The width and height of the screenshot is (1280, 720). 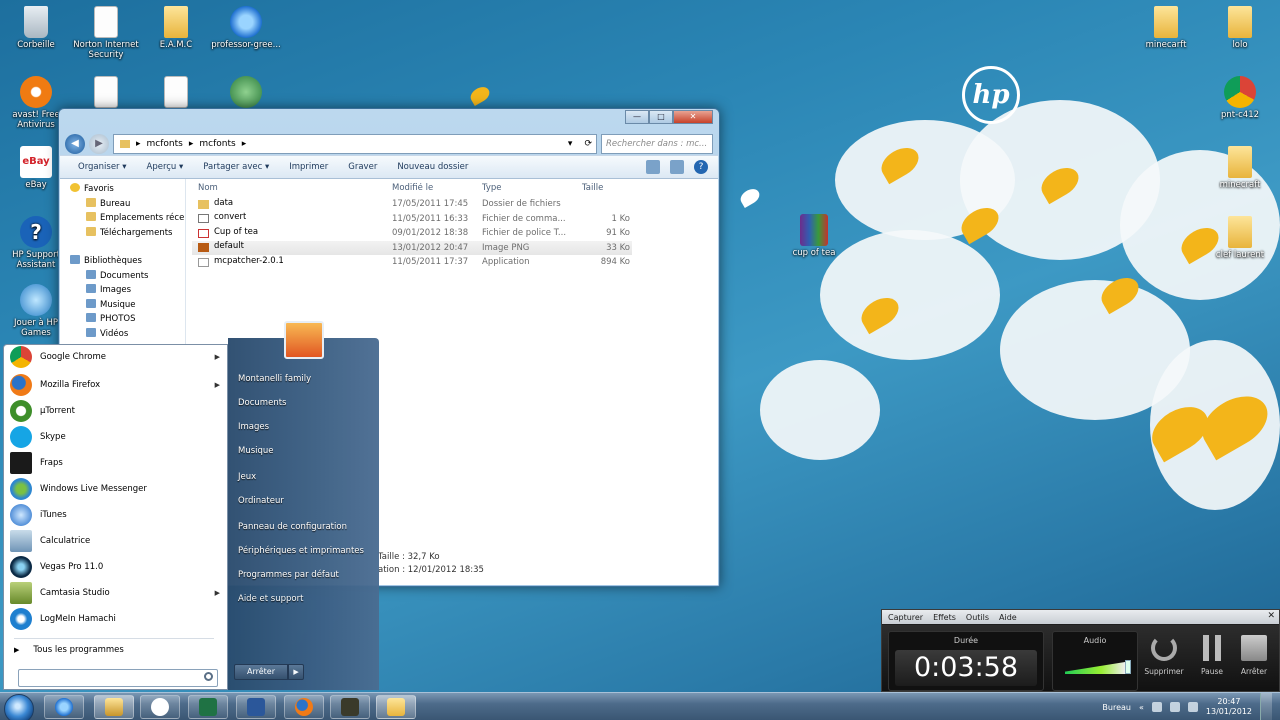 I want to click on nav-item-recent: Emplacements récen, so click(x=122, y=218).